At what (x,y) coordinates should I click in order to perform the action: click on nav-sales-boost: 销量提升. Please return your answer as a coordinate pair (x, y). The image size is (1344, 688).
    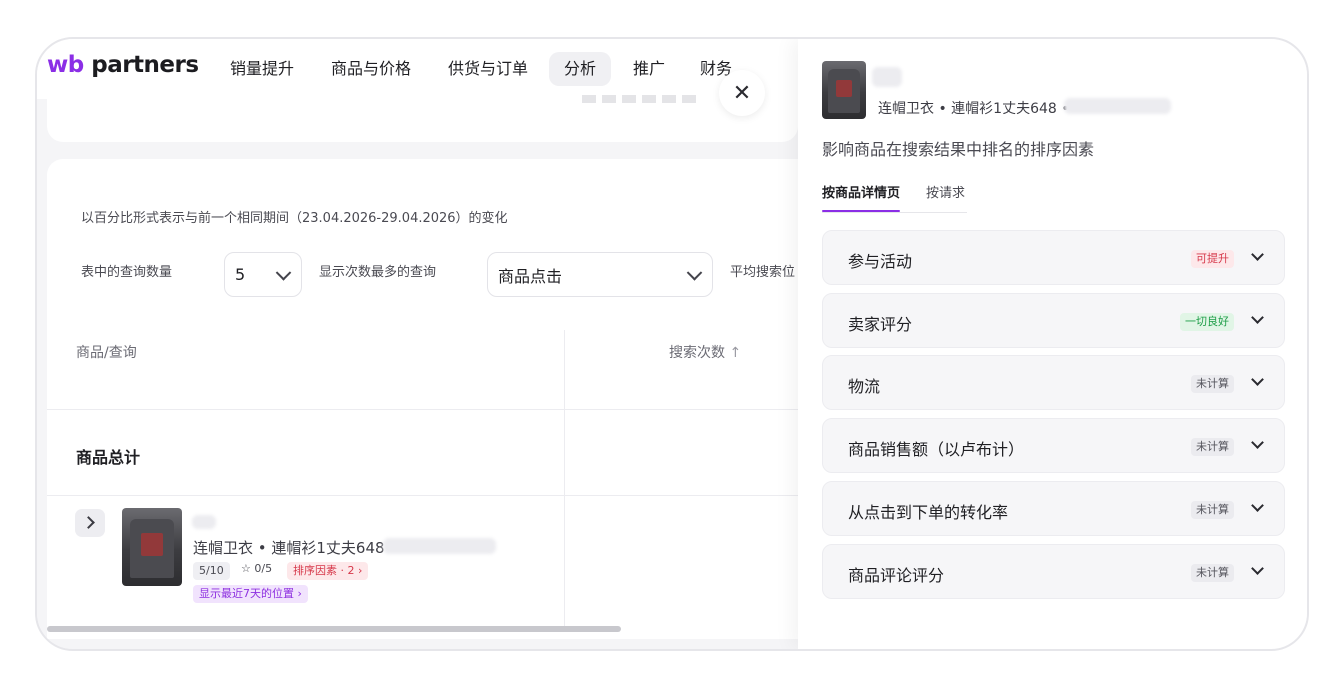
    Looking at the image, I should click on (262, 69).